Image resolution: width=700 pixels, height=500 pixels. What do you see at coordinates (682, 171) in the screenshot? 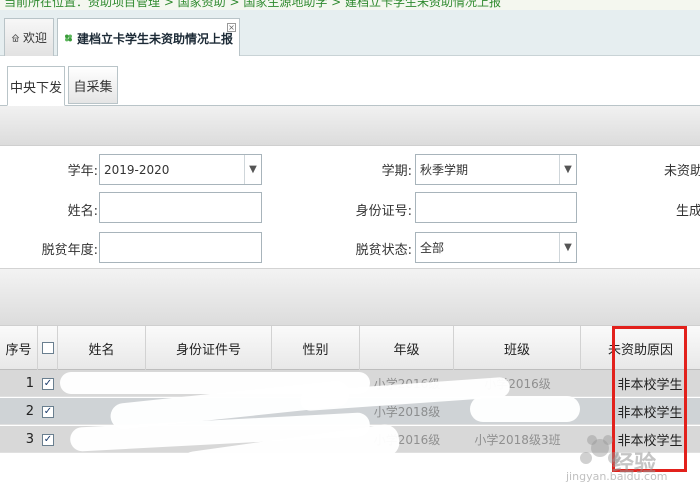
I see `unfunded-label: 未资助` at bounding box center [682, 171].